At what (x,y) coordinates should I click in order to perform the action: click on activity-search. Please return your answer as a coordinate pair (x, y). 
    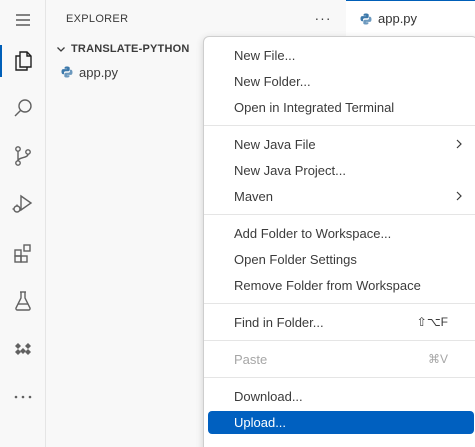
    Looking at the image, I should click on (23, 108).